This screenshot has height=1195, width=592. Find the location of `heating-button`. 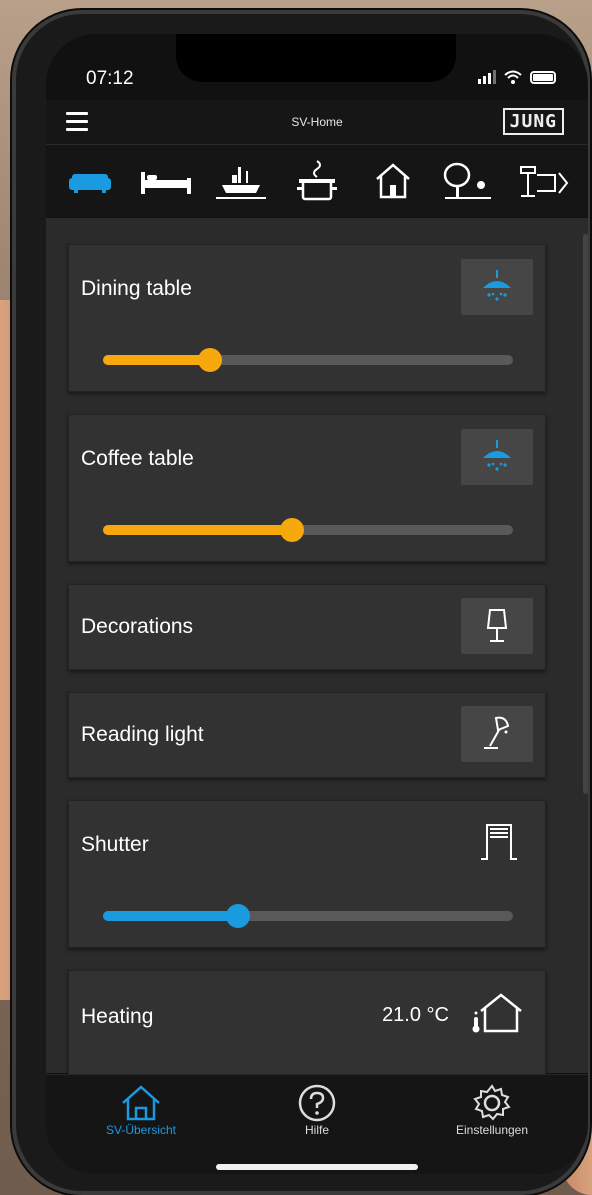

heating-button is located at coordinates (496, 1015).